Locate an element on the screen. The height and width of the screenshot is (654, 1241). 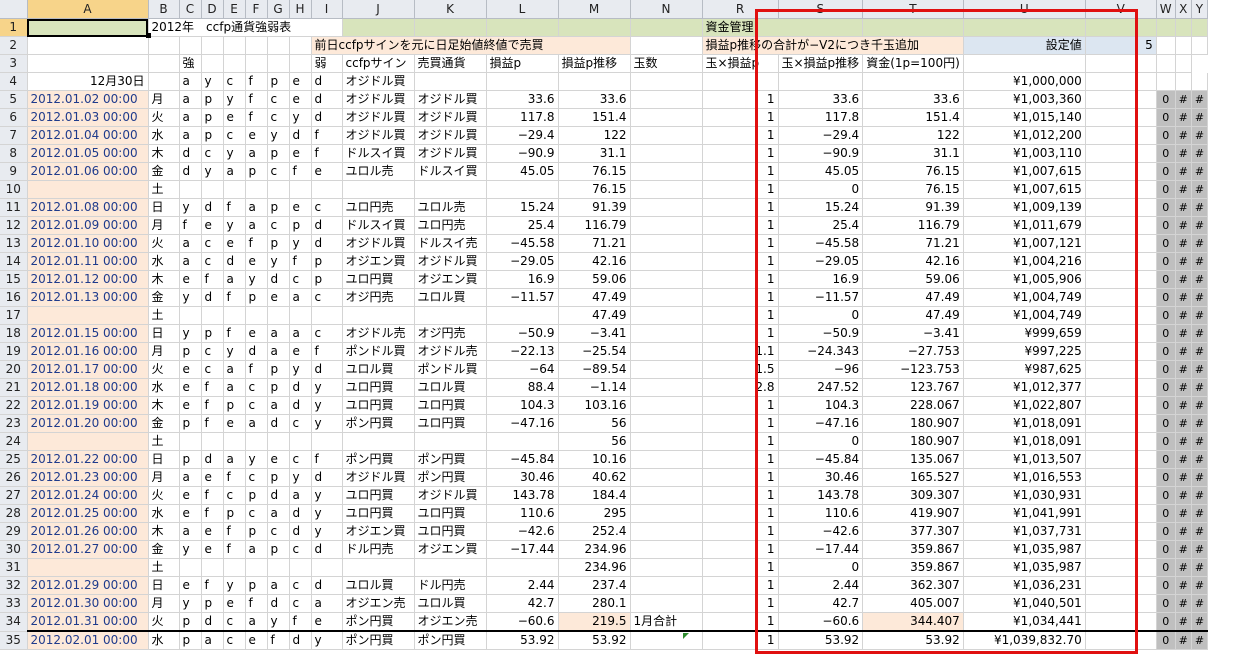
lot-pnl-cumulative-cell: 362.307 is located at coordinates (913, 585).